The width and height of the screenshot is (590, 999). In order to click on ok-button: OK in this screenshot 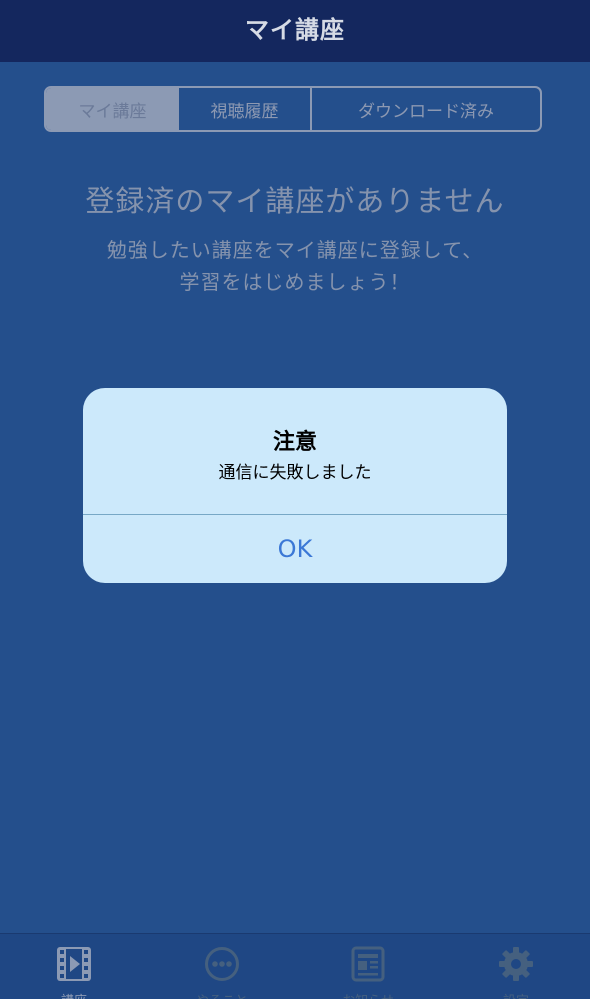, I will do `click(295, 549)`.